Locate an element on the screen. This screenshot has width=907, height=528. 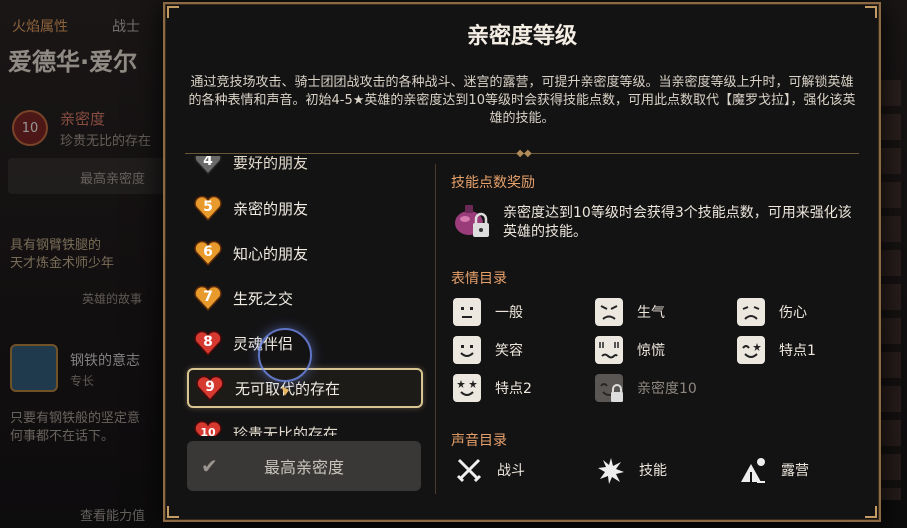
modal-title: 亲密度等级 is located at coordinates (521, 36).